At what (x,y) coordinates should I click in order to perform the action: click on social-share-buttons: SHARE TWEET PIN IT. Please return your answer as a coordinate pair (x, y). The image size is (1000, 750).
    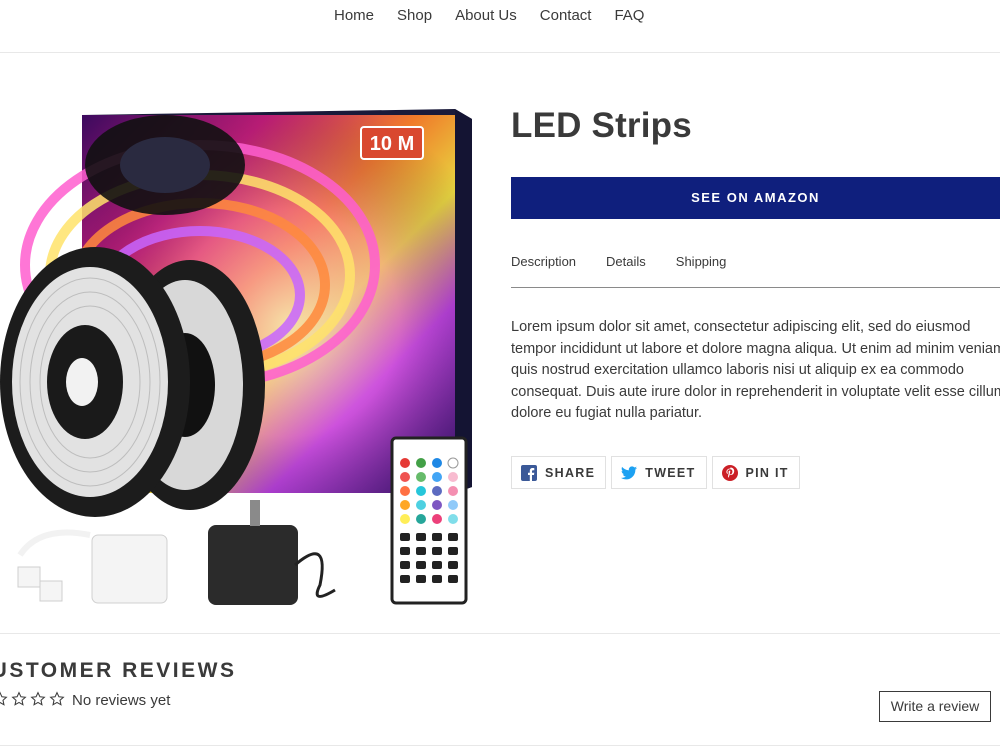
    Looking at the image, I should click on (655, 472).